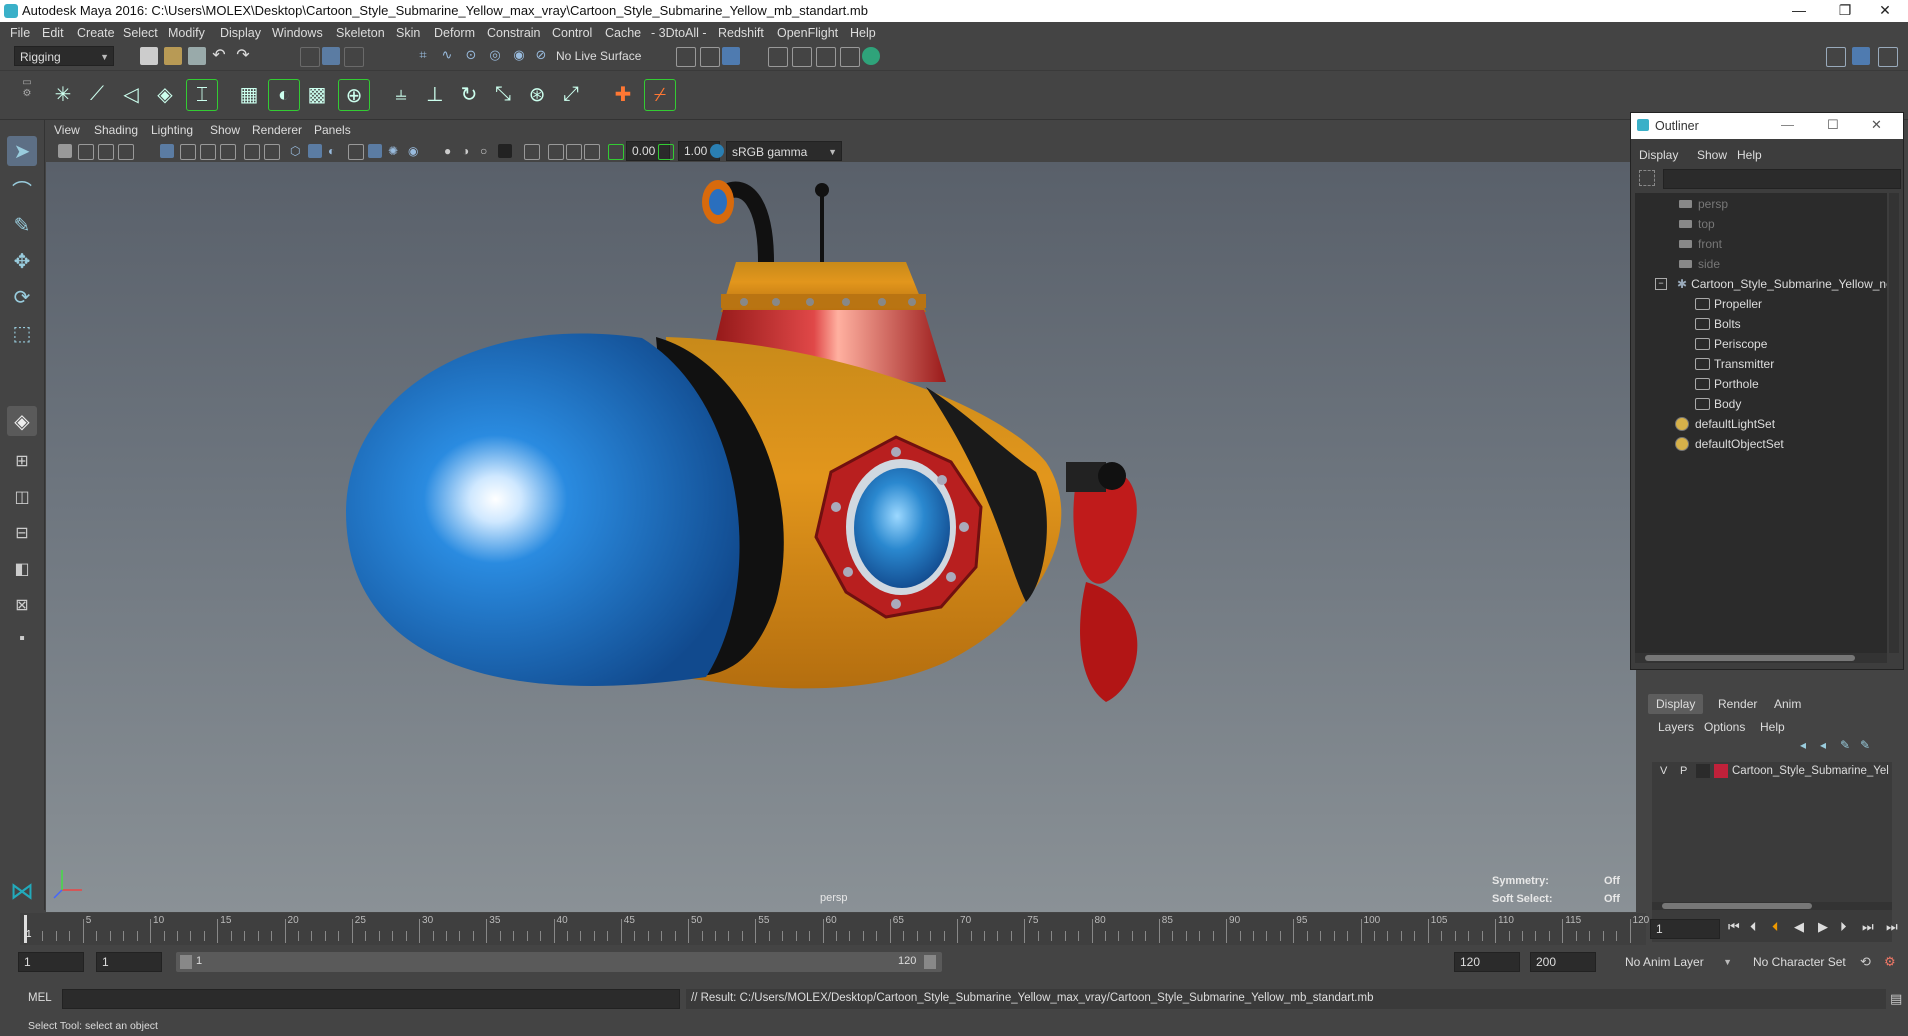 Image resolution: width=1908 pixels, height=1036 pixels. What do you see at coordinates (1868, 927) in the screenshot?
I see `step-forward-key-icon: ⏭` at bounding box center [1868, 927].